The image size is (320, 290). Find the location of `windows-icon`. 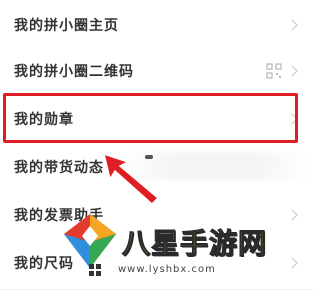

windows-icon is located at coordinates (95, 270).